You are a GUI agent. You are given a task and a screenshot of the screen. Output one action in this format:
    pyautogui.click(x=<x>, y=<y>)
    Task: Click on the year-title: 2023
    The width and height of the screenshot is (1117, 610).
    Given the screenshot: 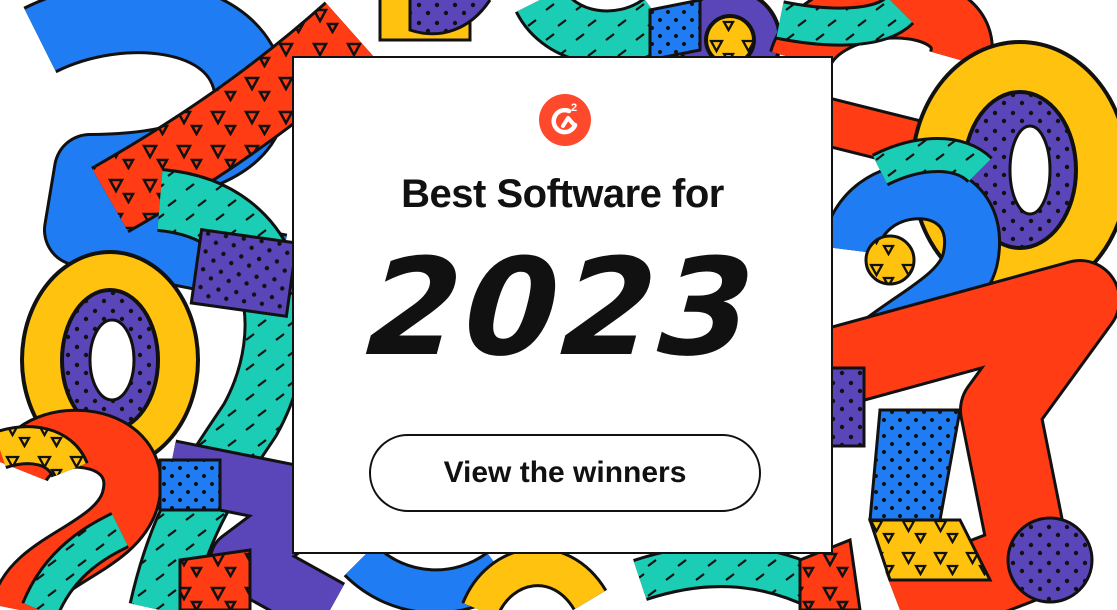 What is the action you would take?
    pyautogui.click(x=562, y=308)
    